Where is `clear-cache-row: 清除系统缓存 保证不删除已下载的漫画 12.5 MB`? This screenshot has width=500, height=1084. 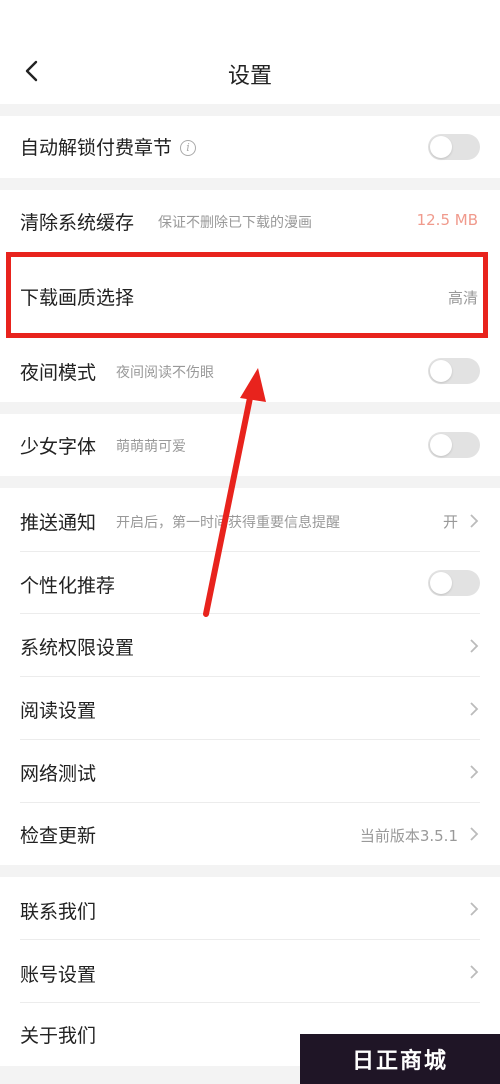 clear-cache-row: 清除系统缓存 保证不删除已下载的漫画 12.5 MB is located at coordinates (250, 221).